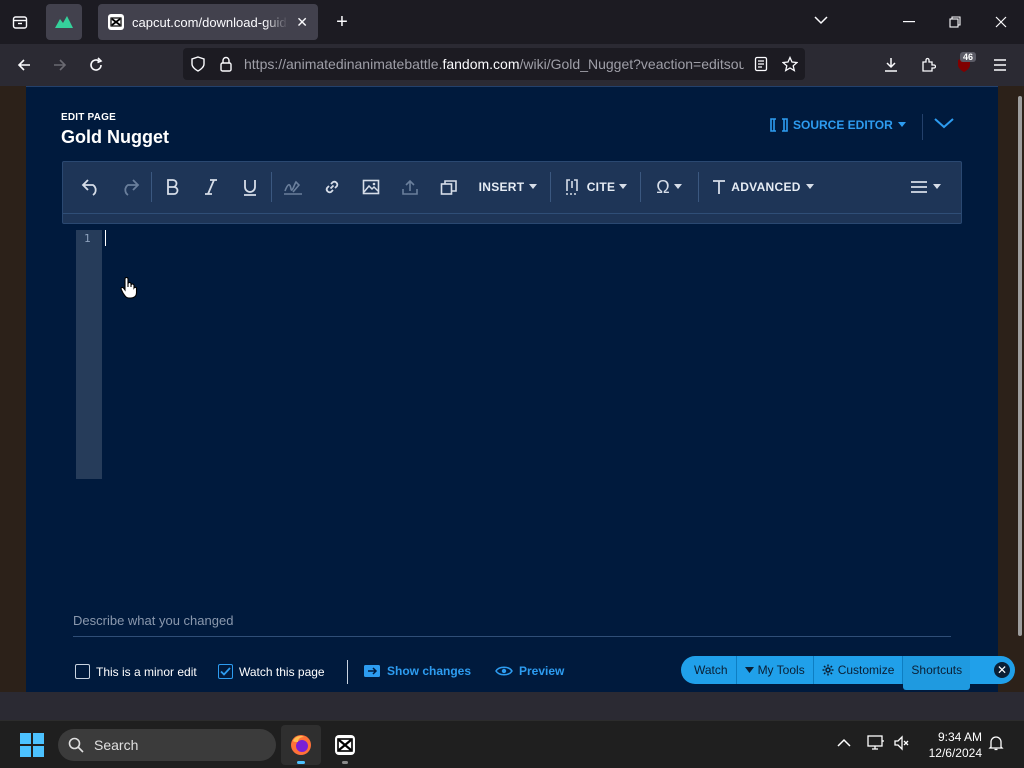  I want to click on restore-icon, so click(955, 22).